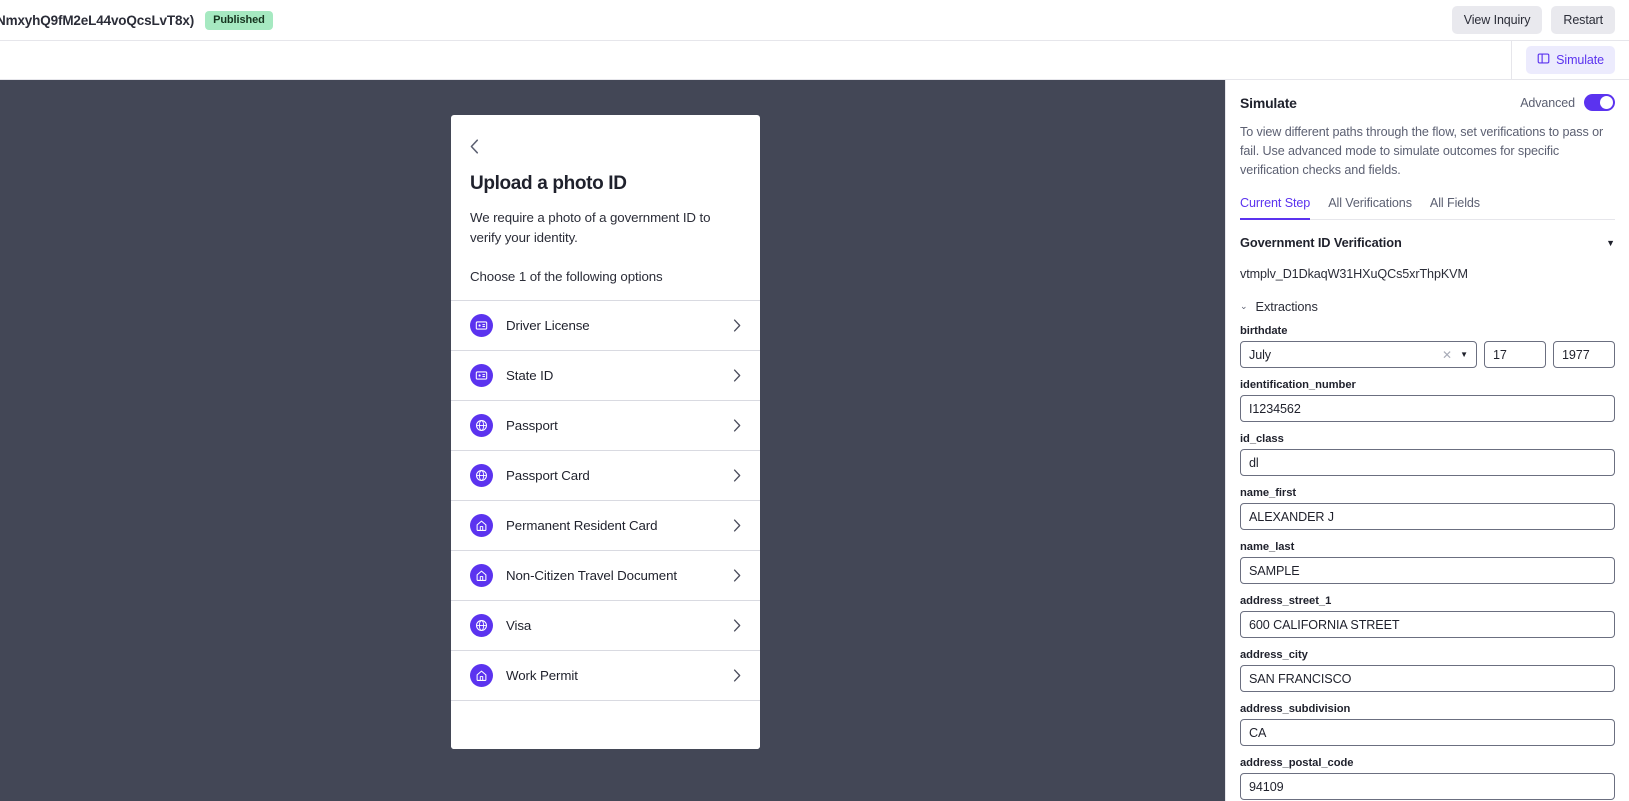 The width and height of the screenshot is (1629, 801). I want to click on top-bar-actions: View Inquiry Restart, so click(1533, 20).